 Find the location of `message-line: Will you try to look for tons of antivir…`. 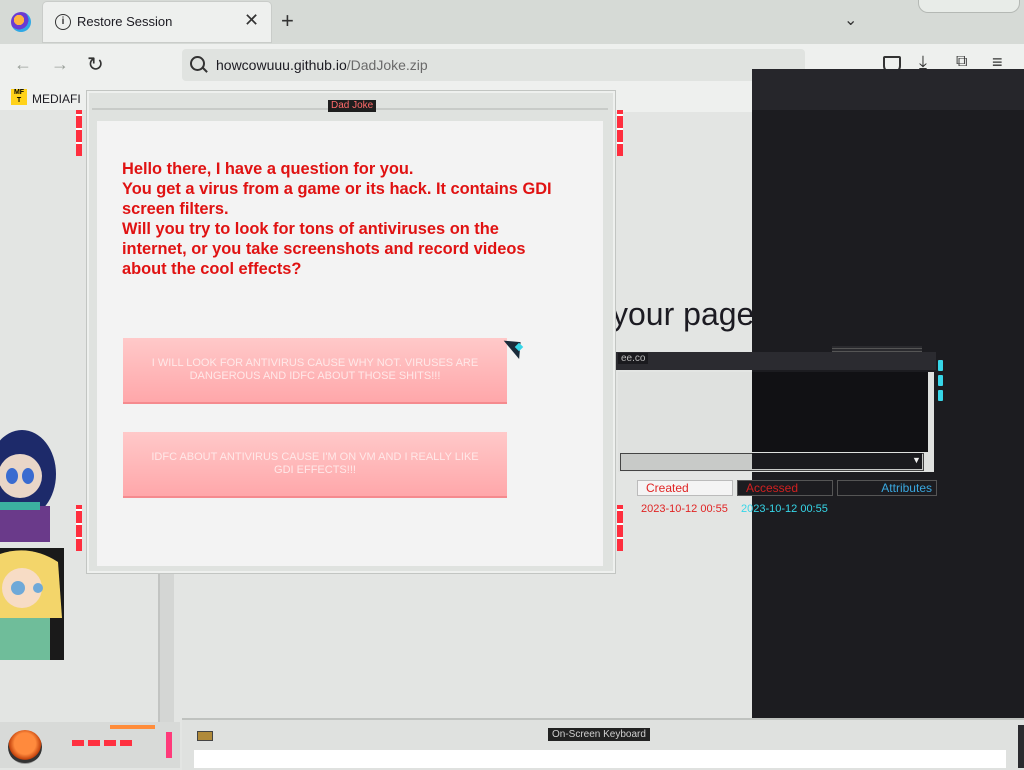

message-line: Will you try to look for tons of antivir… is located at coordinates (324, 249).